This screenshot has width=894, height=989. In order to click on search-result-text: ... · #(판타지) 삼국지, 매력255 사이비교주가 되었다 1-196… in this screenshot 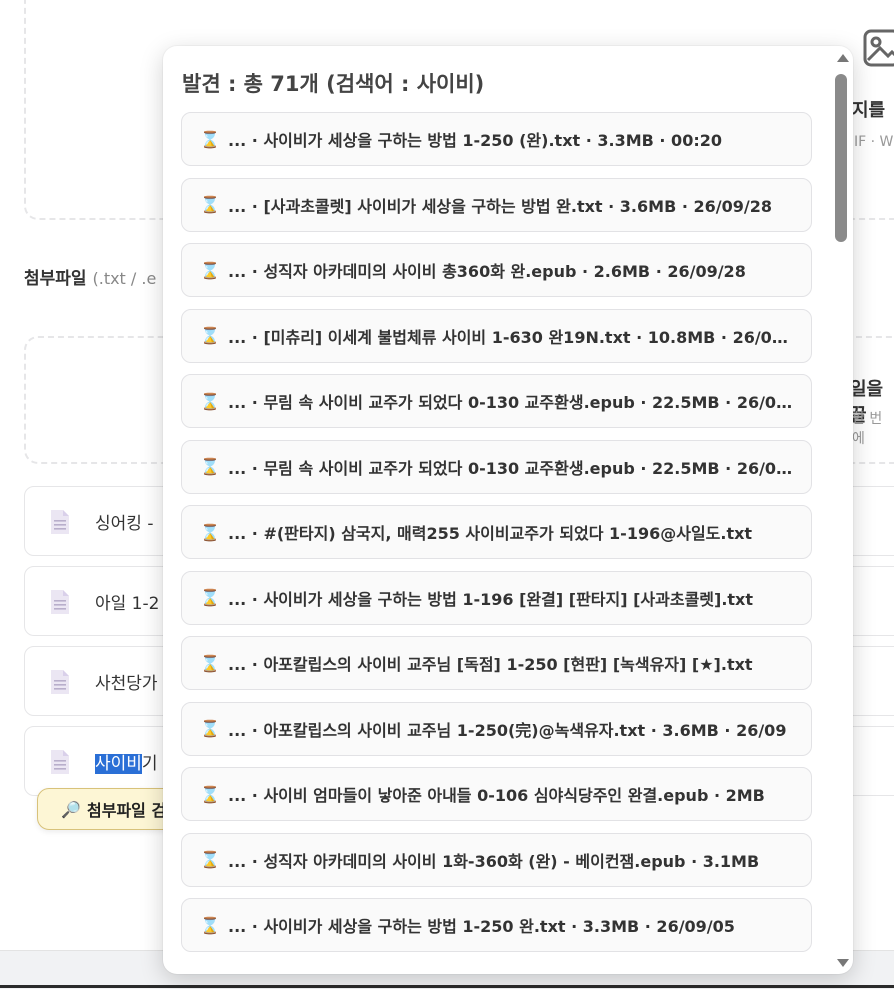, I will do `click(490, 533)`.